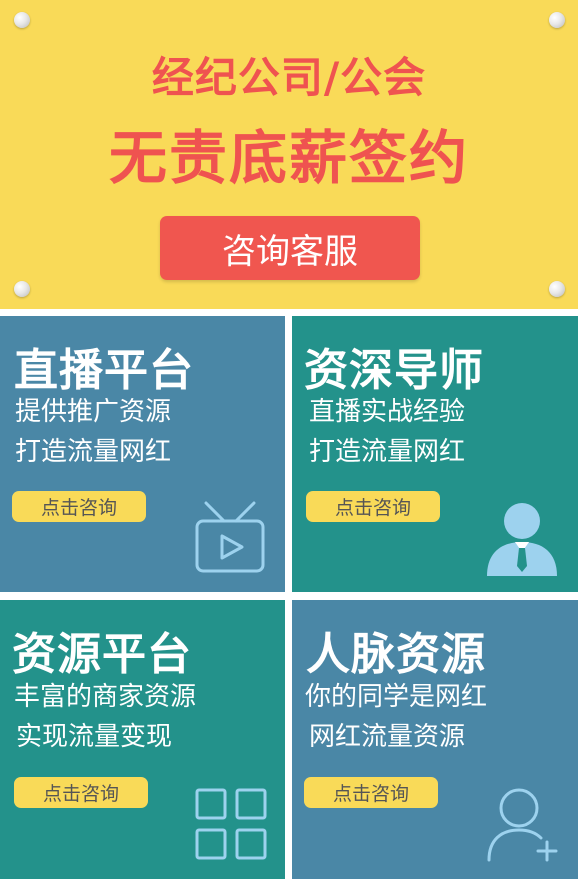  Describe the element at coordinates (230, 537) in the screenshot. I see `tv-icon` at that location.